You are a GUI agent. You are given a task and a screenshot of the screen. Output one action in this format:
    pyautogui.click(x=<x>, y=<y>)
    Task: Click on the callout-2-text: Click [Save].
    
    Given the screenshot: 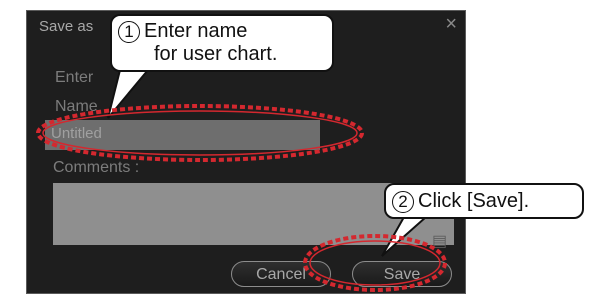 What is the action you would take?
    pyautogui.click(x=474, y=201)
    